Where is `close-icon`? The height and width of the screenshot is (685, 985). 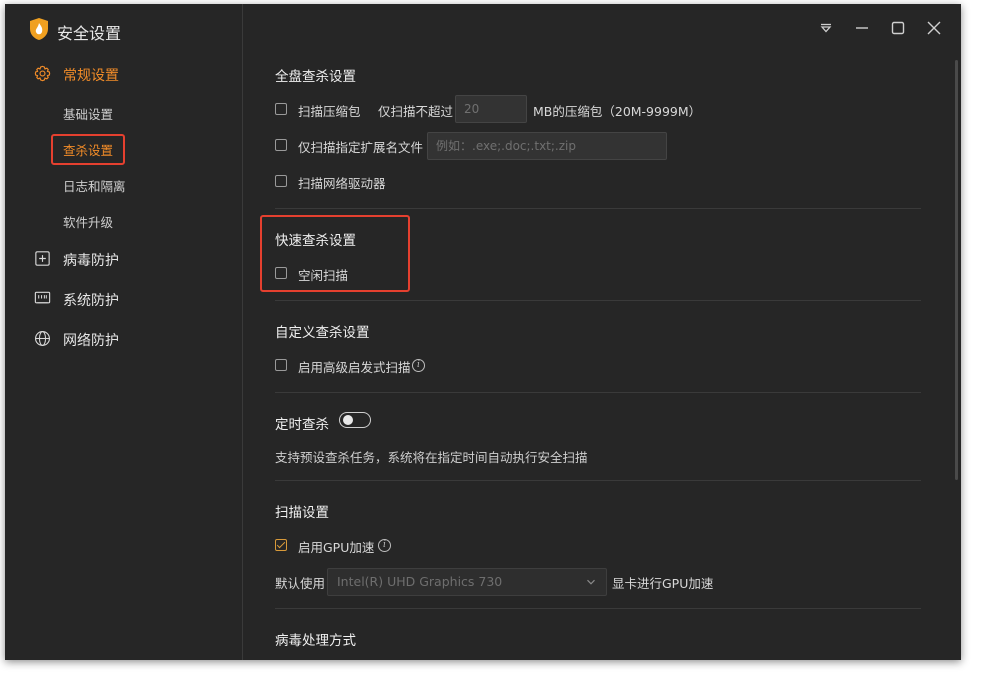 close-icon is located at coordinates (934, 28).